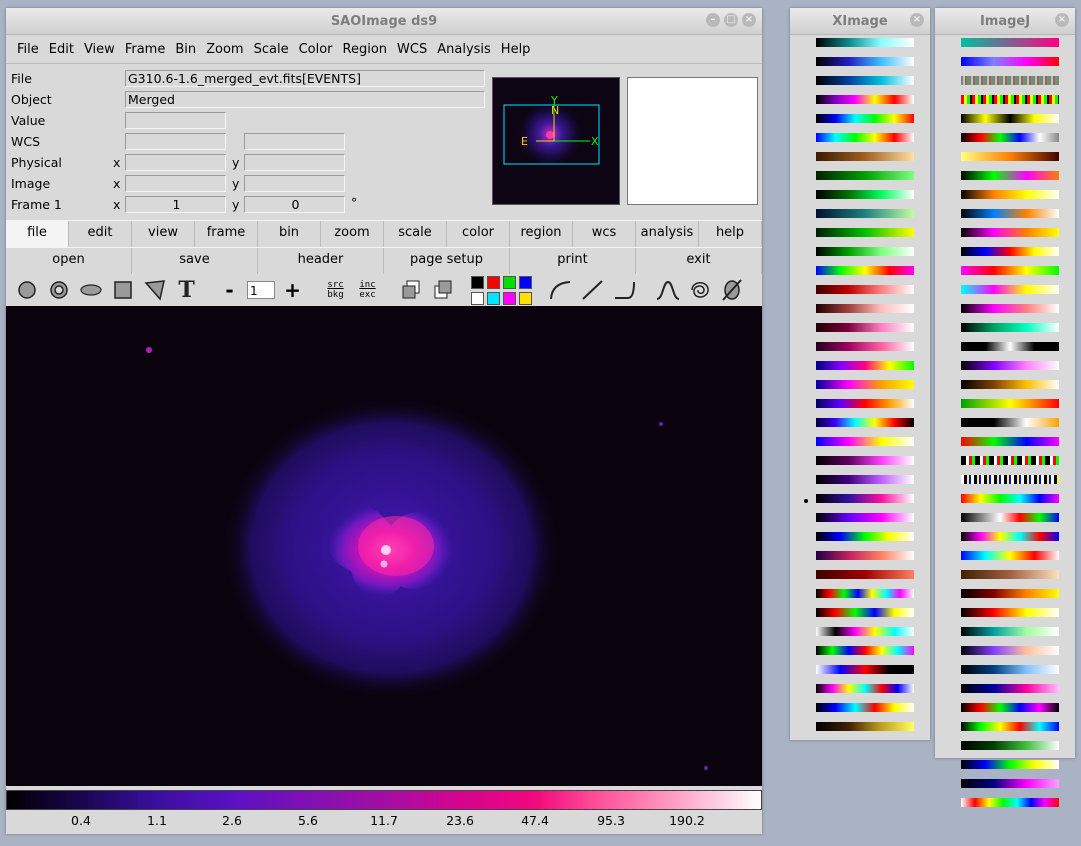 The image size is (1081, 846). What do you see at coordinates (122, 290) in the screenshot?
I see `box-tool` at bounding box center [122, 290].